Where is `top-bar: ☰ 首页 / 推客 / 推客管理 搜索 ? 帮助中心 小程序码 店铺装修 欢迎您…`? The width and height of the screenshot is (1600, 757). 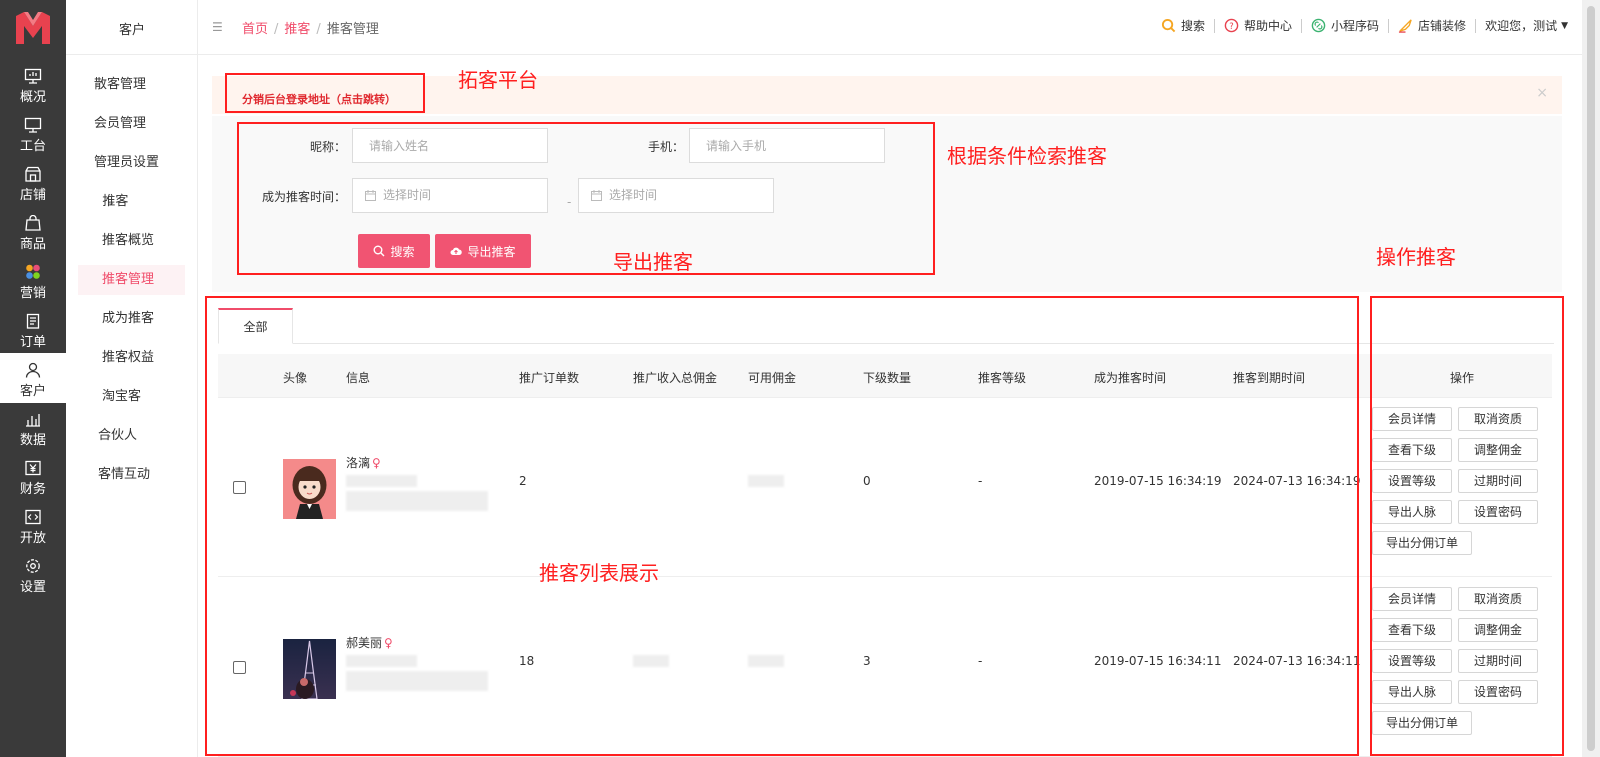 top-bar: ☰ 首页 / 推客 / 推客管理 搜索 ? 帮助中心 小程序码 店铺装修 欢迎您… is located at coordinates (890, 27).